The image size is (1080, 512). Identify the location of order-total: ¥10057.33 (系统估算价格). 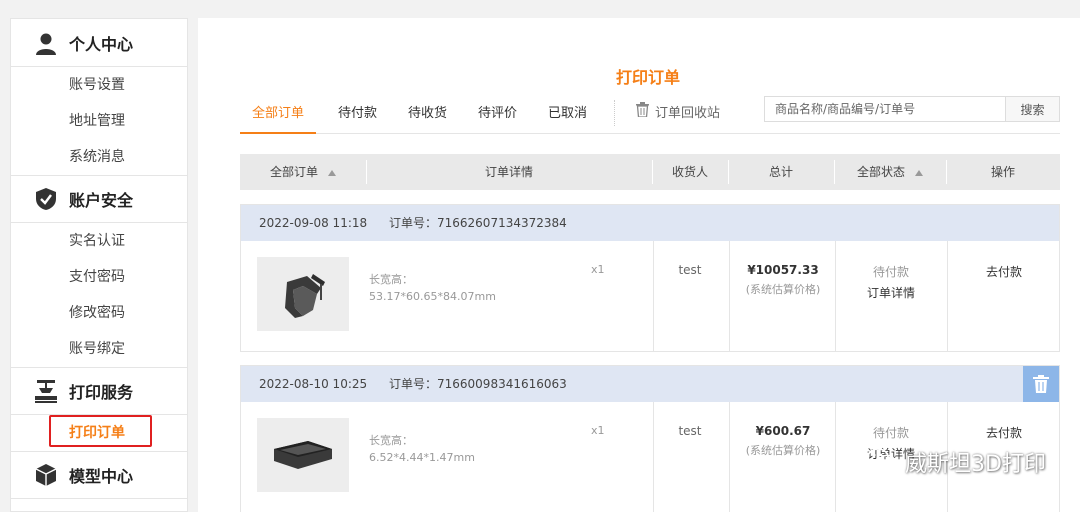
(783, 280).